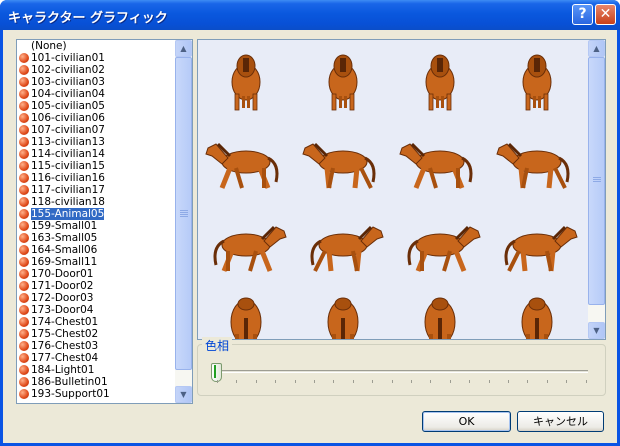 Image resolution: width=620 pixels, height=446 pixels. What do you see at coordinates (582, 14) in the screenshot?
I see `help-button: ?` at bounding box center [582, 14].